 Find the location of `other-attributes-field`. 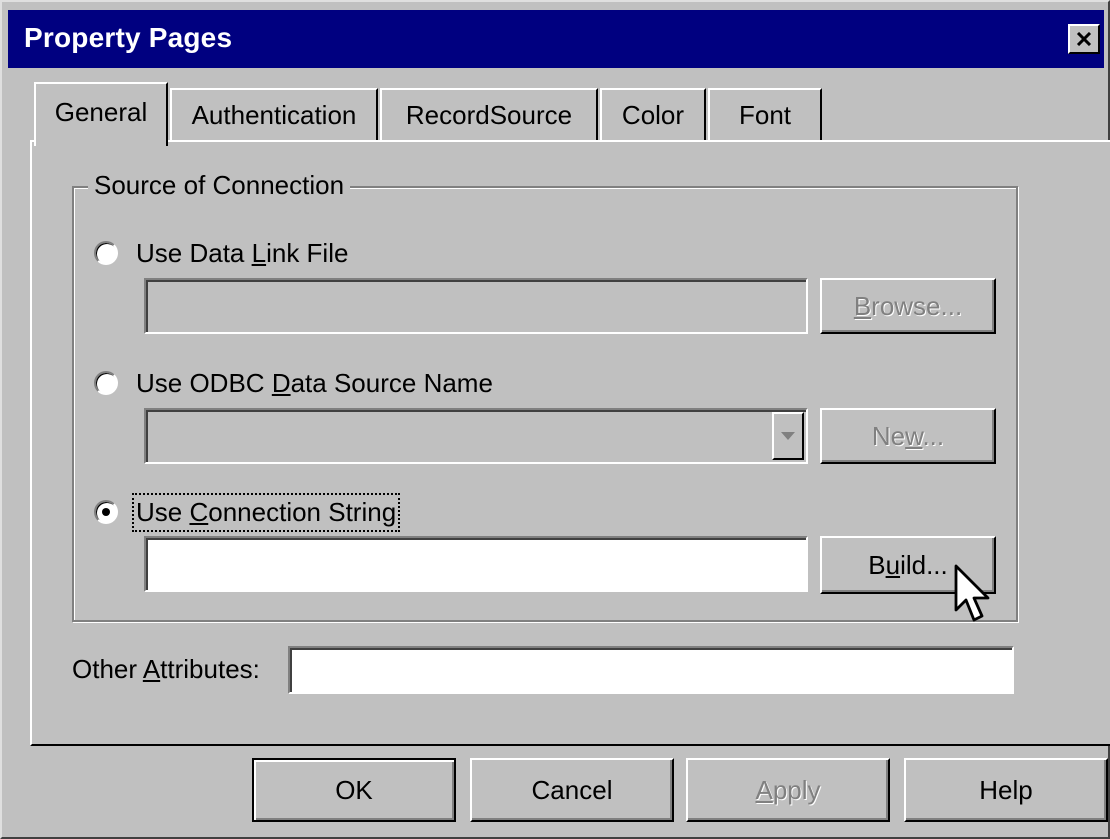

other-attributes-field is located at coordinates (651, 670).